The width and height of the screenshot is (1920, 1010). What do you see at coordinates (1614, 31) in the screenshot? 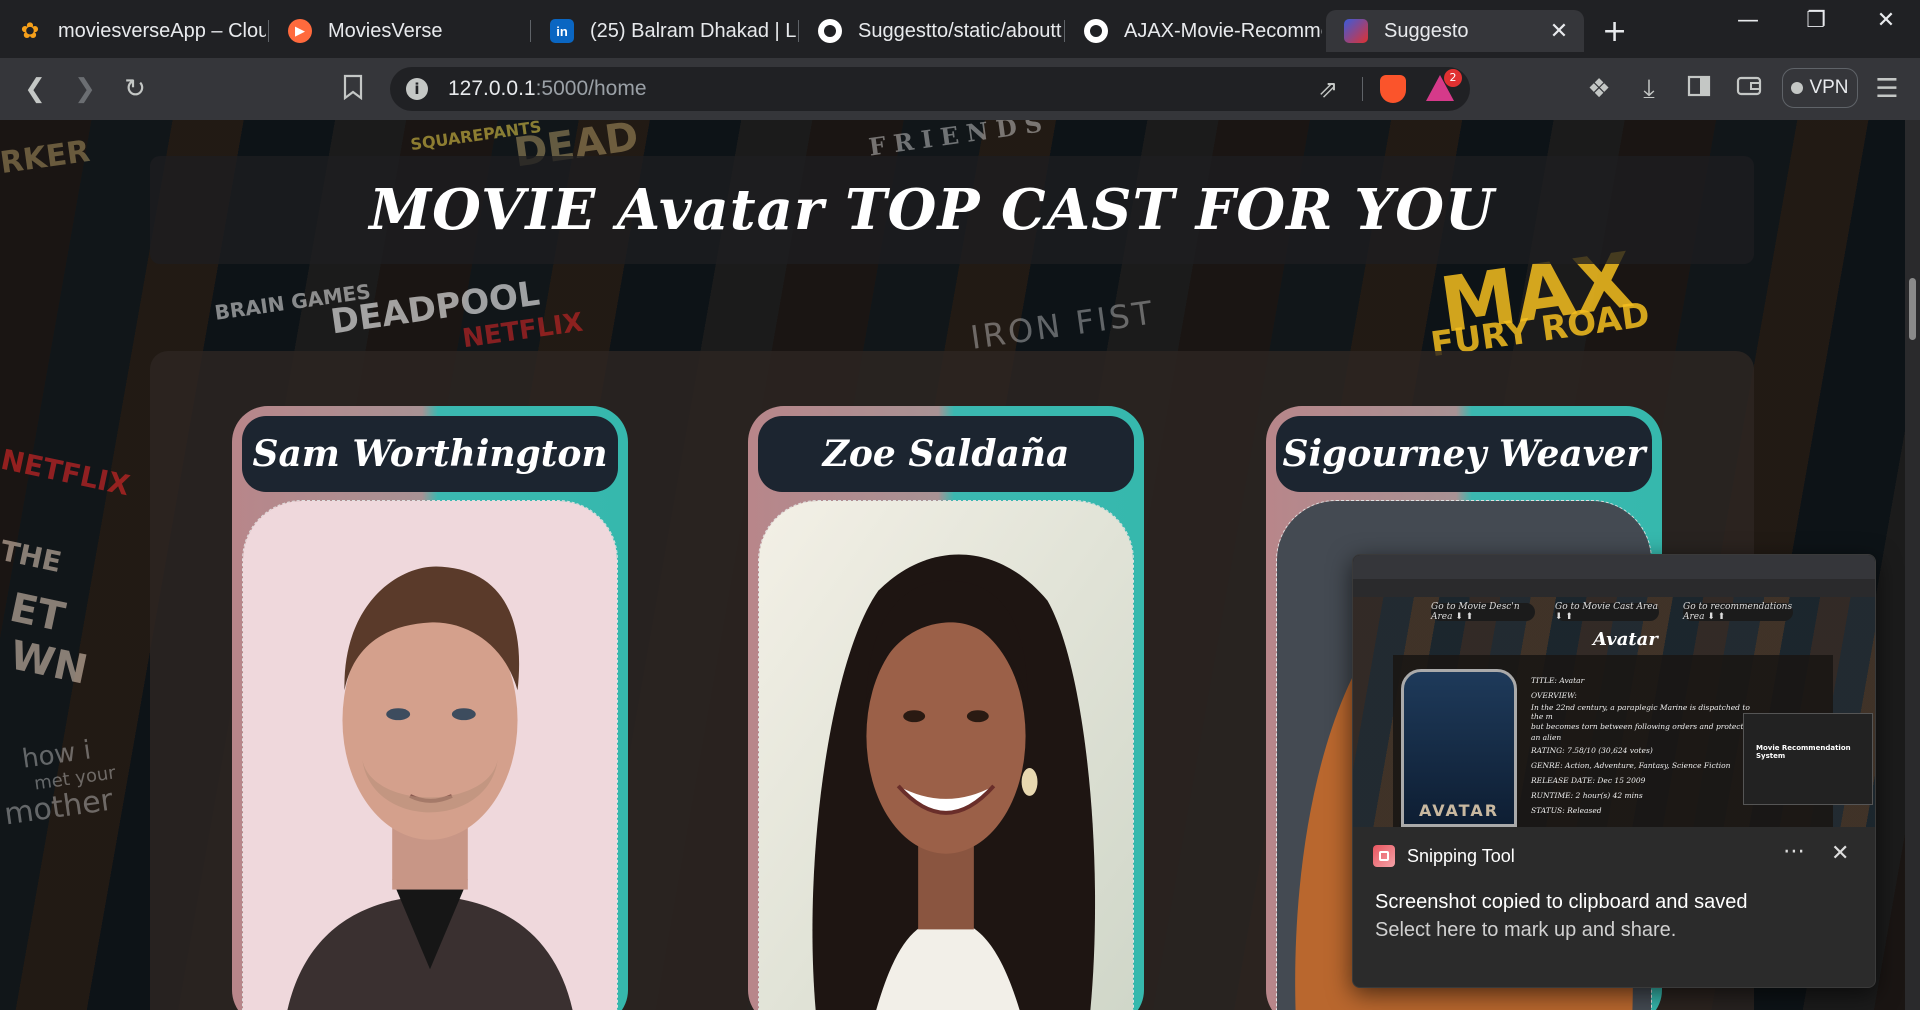
I see `new-tab-icon: +` at bounding box center [1614, 31].